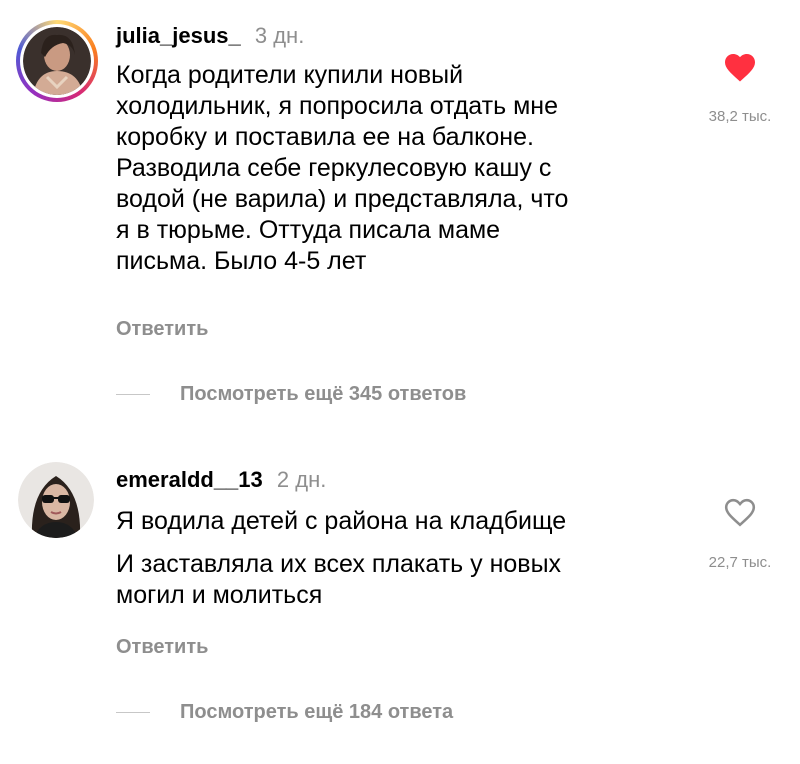 The image size is (800, 764). I want to click on comment-line: я в тюрьме. Оттуда писала маме, so click(308, 230).